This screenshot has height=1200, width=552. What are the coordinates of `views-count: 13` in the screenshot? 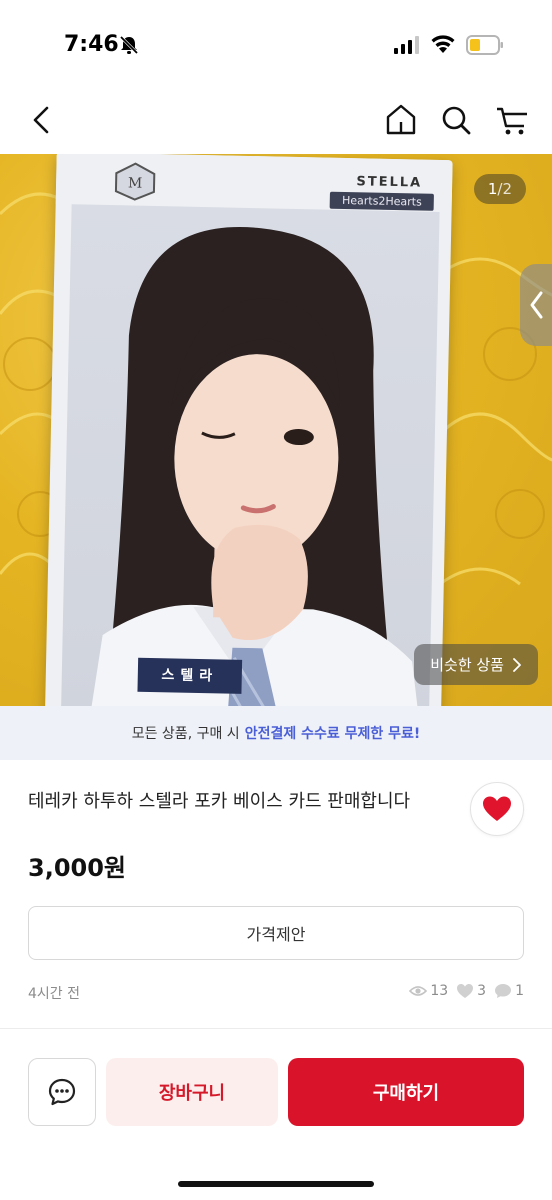 It's located at (439, 991).